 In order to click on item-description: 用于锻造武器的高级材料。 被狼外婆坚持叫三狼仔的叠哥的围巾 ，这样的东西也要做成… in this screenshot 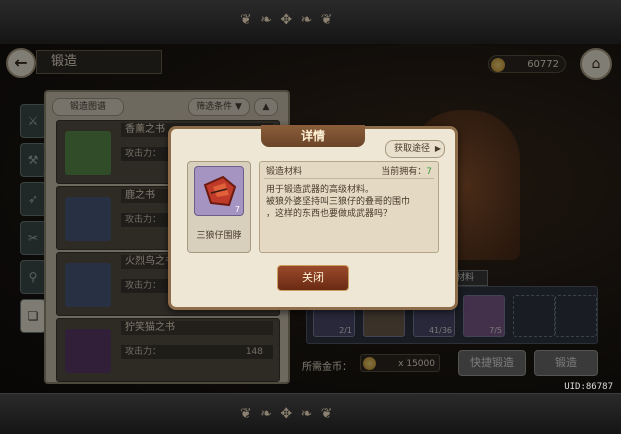, I will do `click(338, 202)`.